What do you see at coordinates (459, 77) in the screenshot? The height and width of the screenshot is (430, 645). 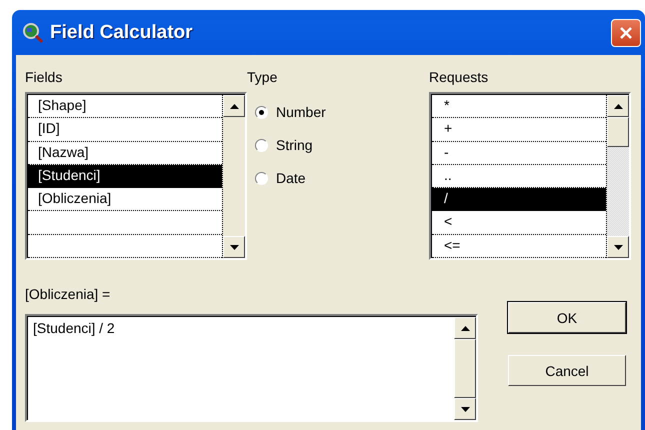 I see `requests-label: Requests` at bounding box center [459, 77].